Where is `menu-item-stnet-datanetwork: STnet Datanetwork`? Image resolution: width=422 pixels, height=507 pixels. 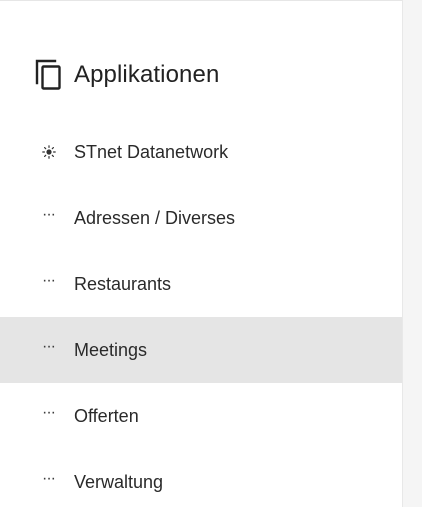 menu-item-stnet-datanetwork: STnet Datanetwork is located at coordinates (201, 152).